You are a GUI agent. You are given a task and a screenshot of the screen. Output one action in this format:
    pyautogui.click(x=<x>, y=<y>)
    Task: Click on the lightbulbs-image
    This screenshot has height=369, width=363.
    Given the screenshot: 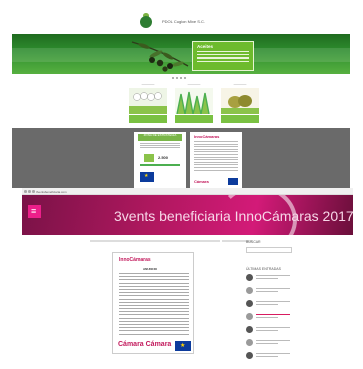 What is the action you would take?
    pyautogui.click(x=148, y=101)
    